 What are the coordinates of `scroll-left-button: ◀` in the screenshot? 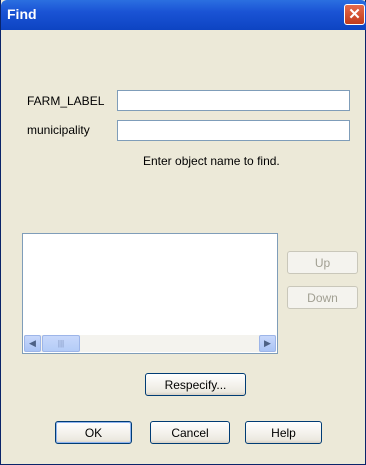 It's located at (32, 343).